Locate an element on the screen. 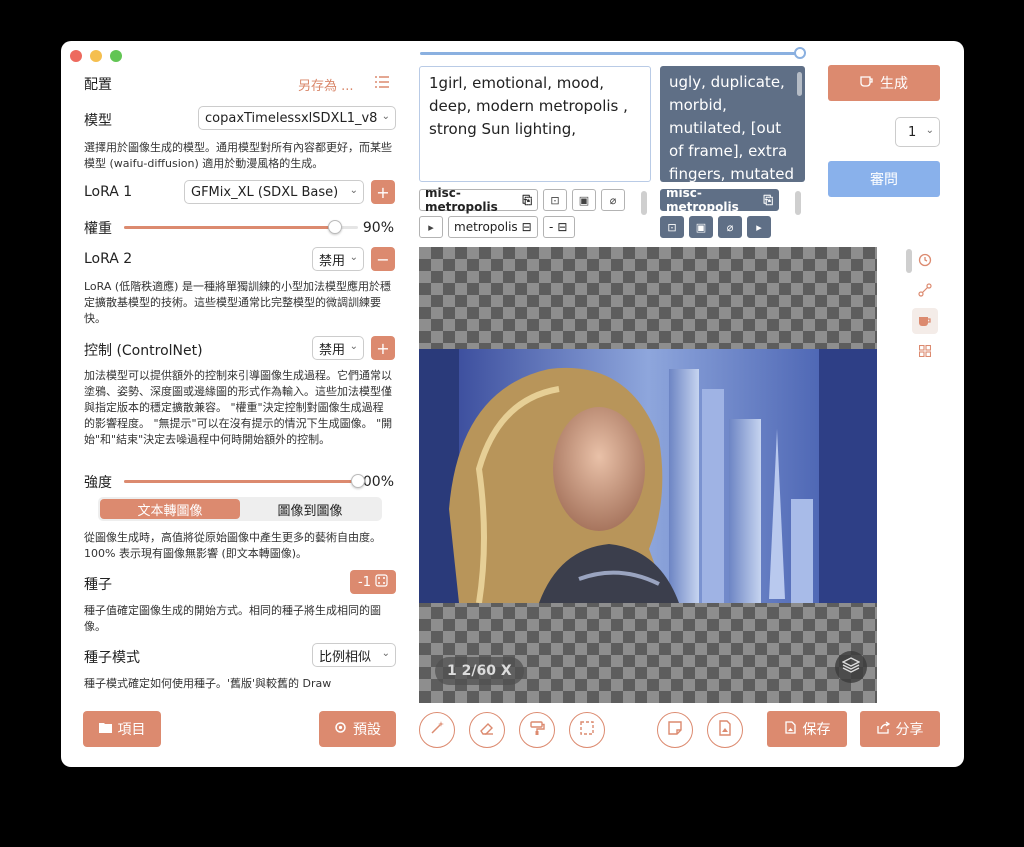 The height and width of the screenshot is (847, 1024). grid-icon is located at coordinates (925, 351).